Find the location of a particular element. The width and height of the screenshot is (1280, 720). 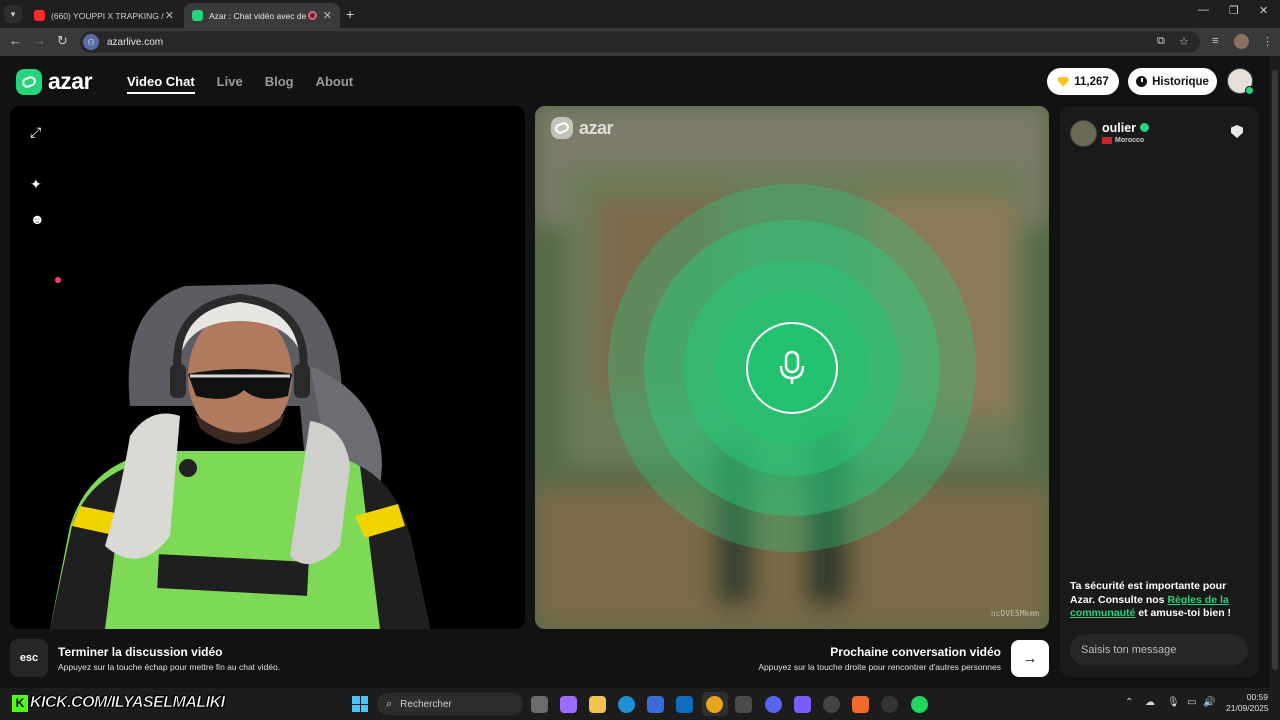

country-name: Morocco is located at coordinates (1130, 140).